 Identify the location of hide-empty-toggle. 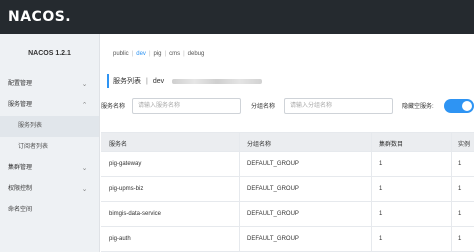
(459, 106).